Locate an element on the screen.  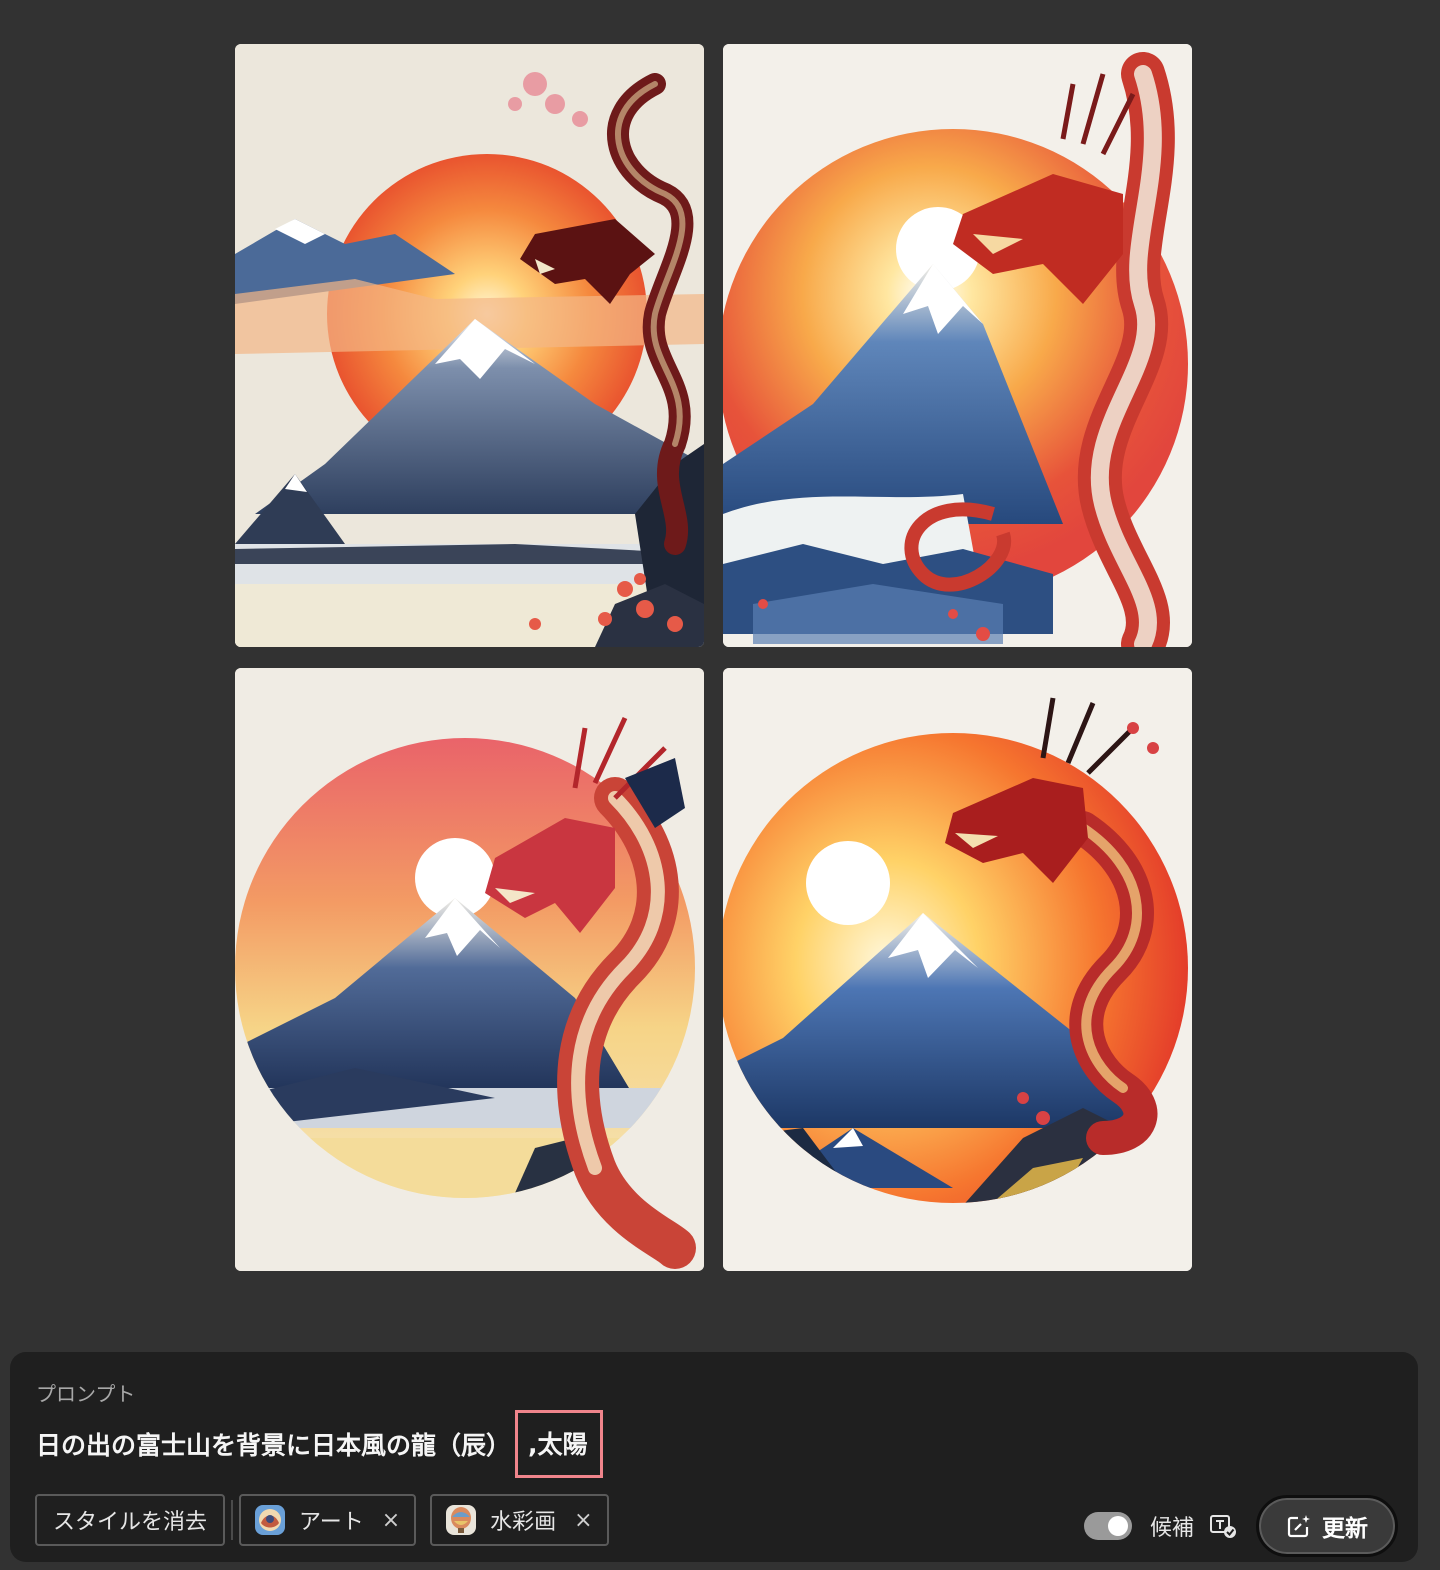
clear-styles-button: スタイルを消去 is located at coordinates (130, 1520).